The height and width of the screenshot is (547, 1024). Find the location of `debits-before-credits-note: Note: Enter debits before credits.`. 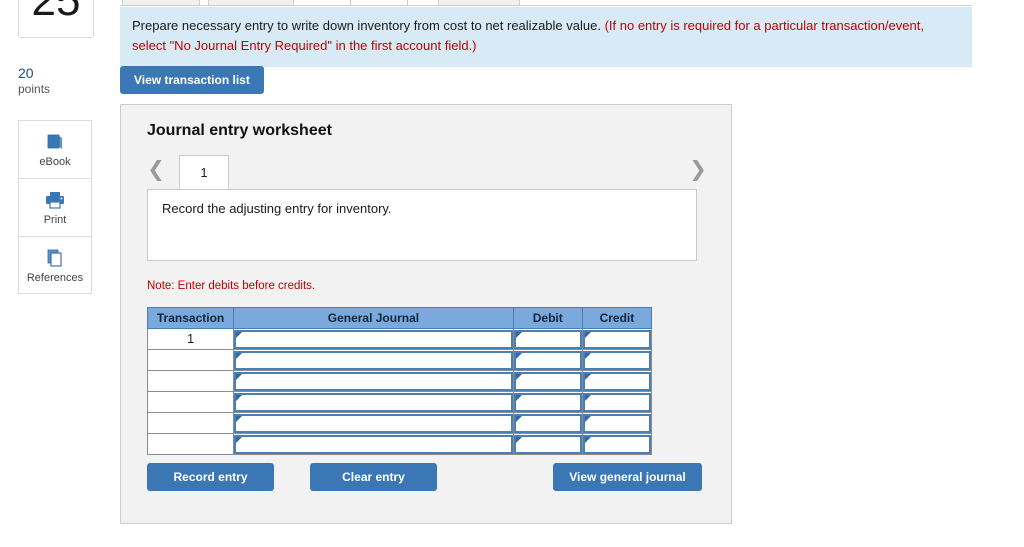

debits-before-credits-note: Note: Enter debits before credits. is located at coordinates (231, 286).